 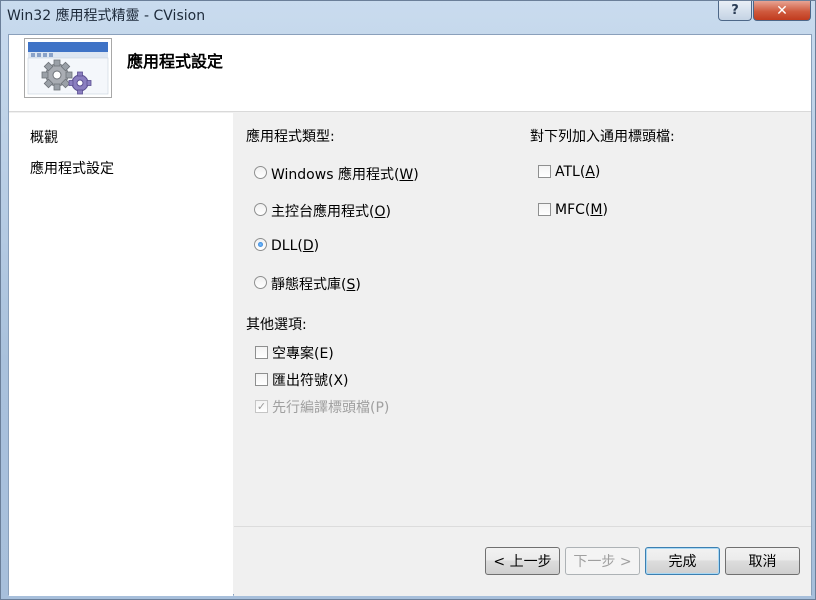 What do you see at coordinates (682, 561) in the screenshot?
I see `finish-button: 完成` at bounding box center [682, 561].